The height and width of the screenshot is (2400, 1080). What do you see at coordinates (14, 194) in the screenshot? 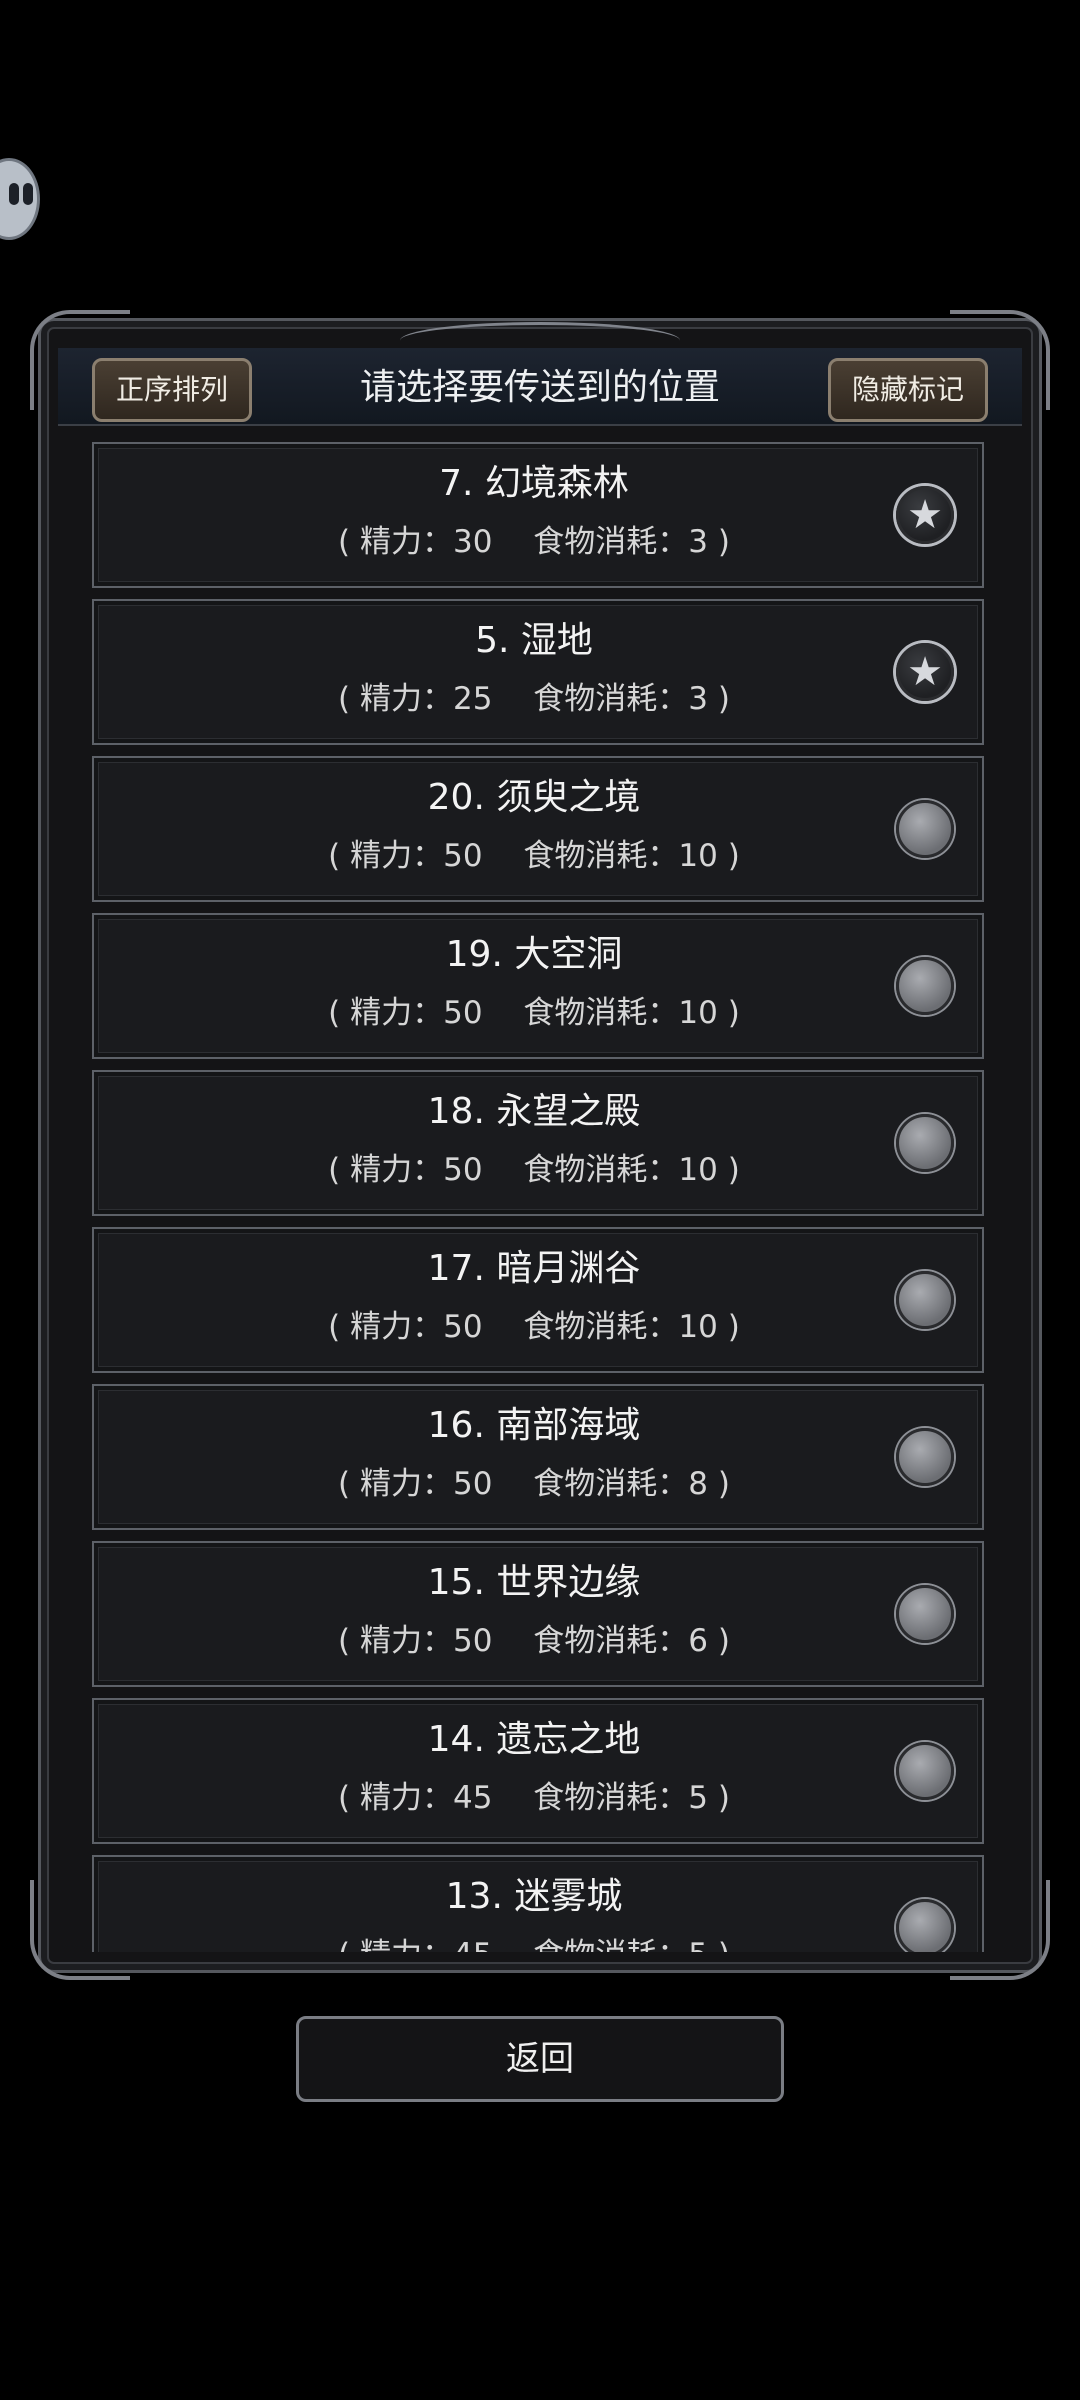
I see `assistant-eye-left` at bounding box center [14, 194].